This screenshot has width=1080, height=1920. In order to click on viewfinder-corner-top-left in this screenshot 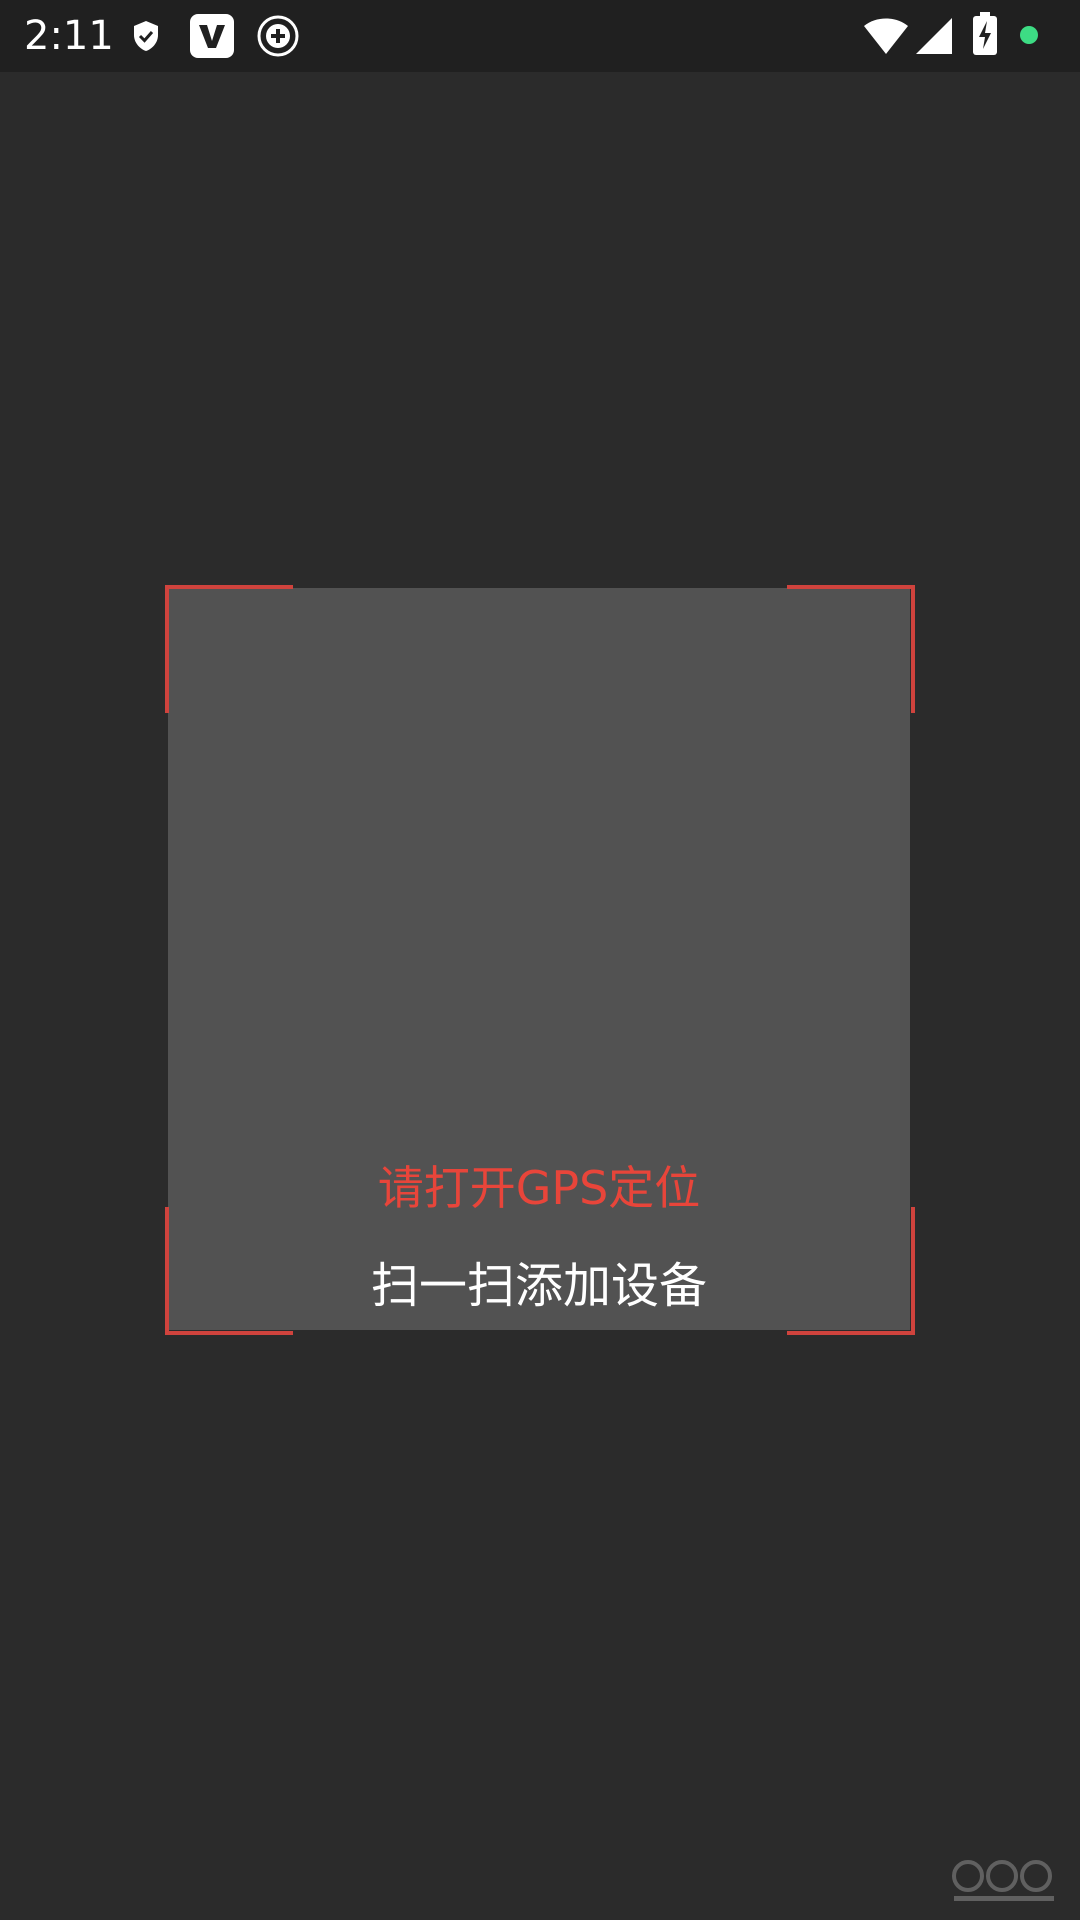, I will do `click(229, 649)`.